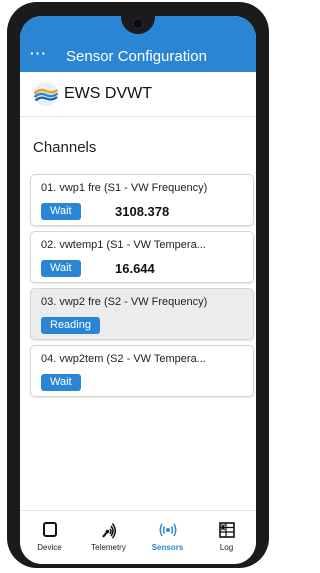 The height and width of the screenshot is (573, 320). What do you see at coordinates (124, 188) in the screenshot?
I see `channel-label: 01. vwp1 fre (S1 - VW Frequency)` at bounding box center [124, 188].